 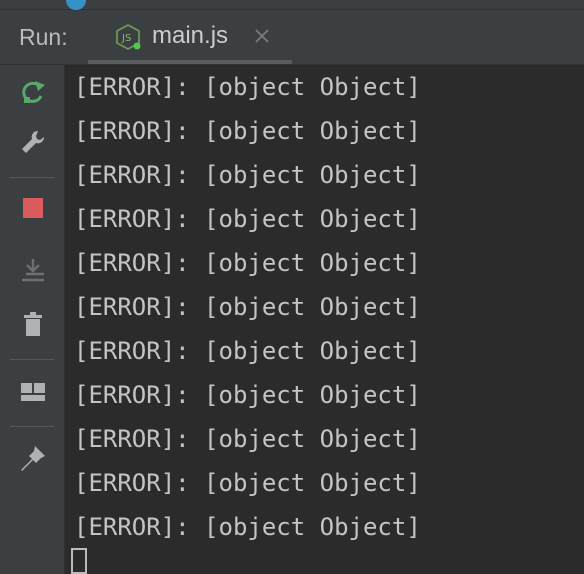 I want to click on tab-title: main.js, so click(x=190, y=35).